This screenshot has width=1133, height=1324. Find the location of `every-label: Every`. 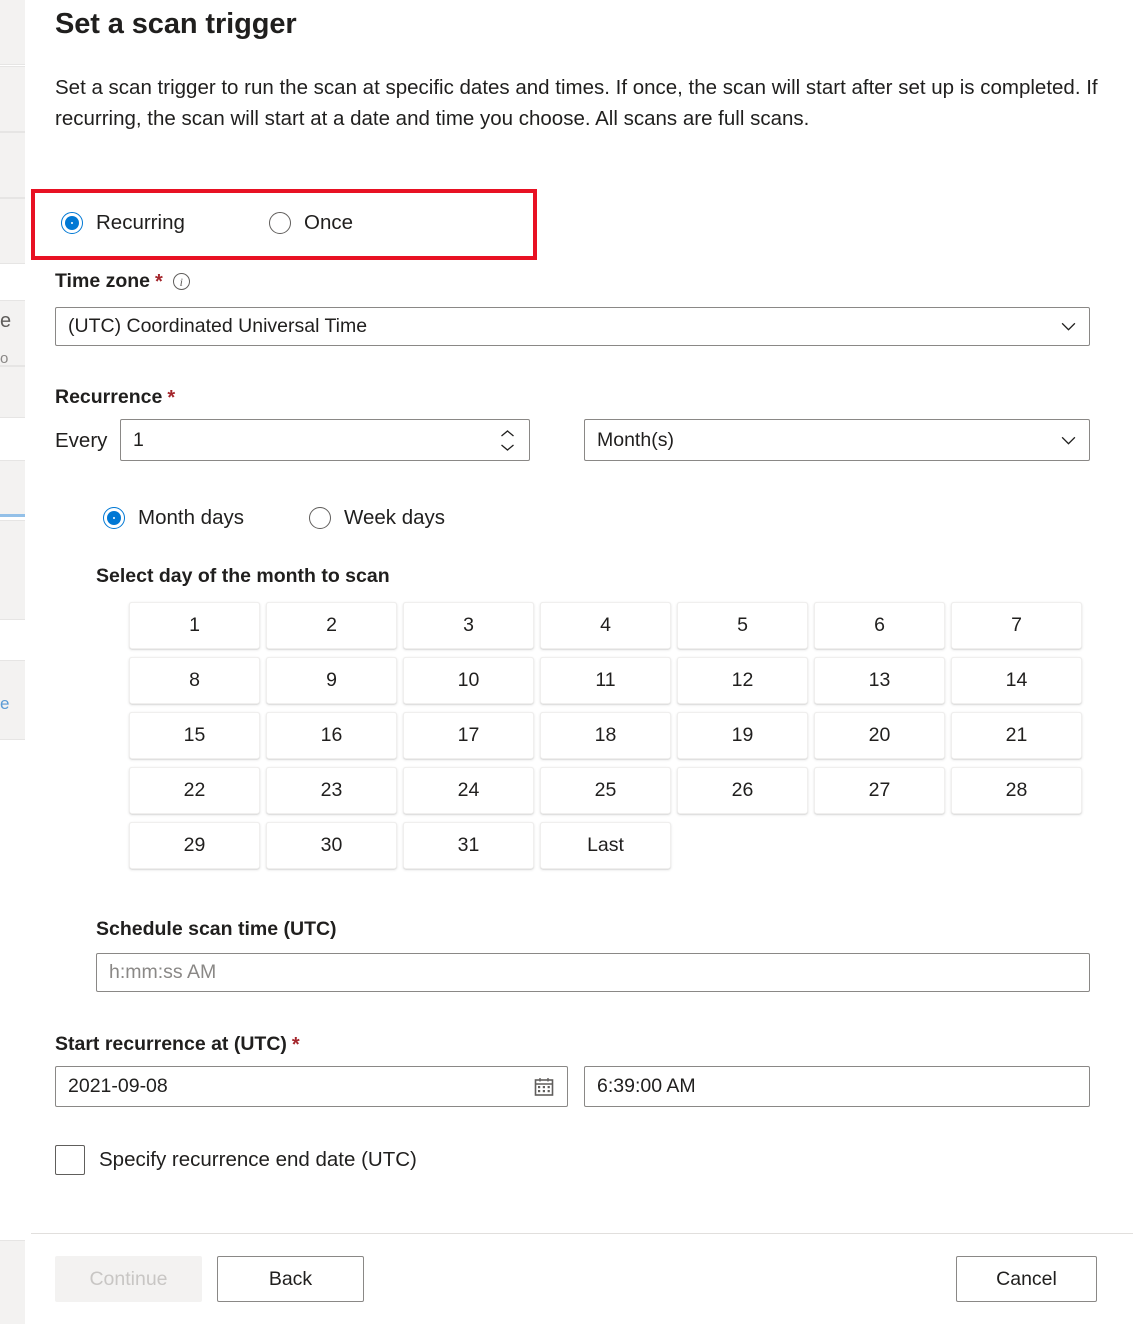

every-label: Every is located at coordinates (81, 440).